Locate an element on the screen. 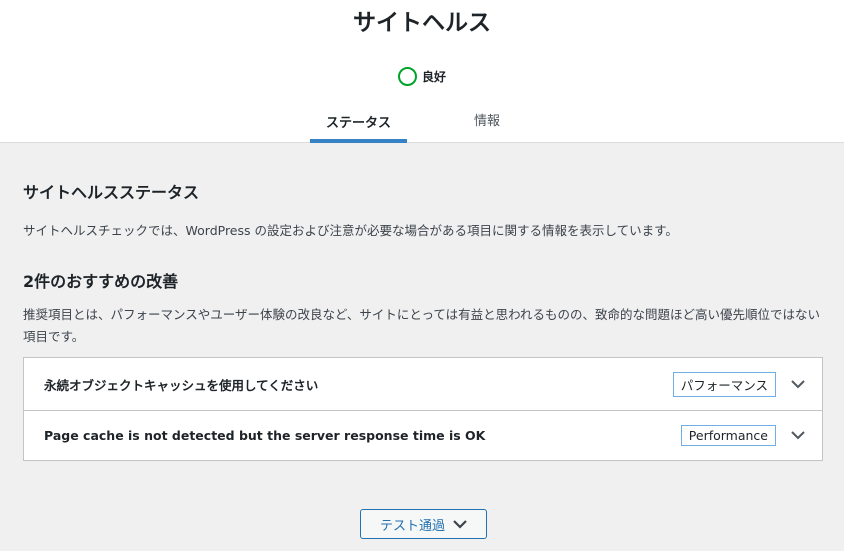  page-title: サイトヘルス is located at coordinates (422, 23).